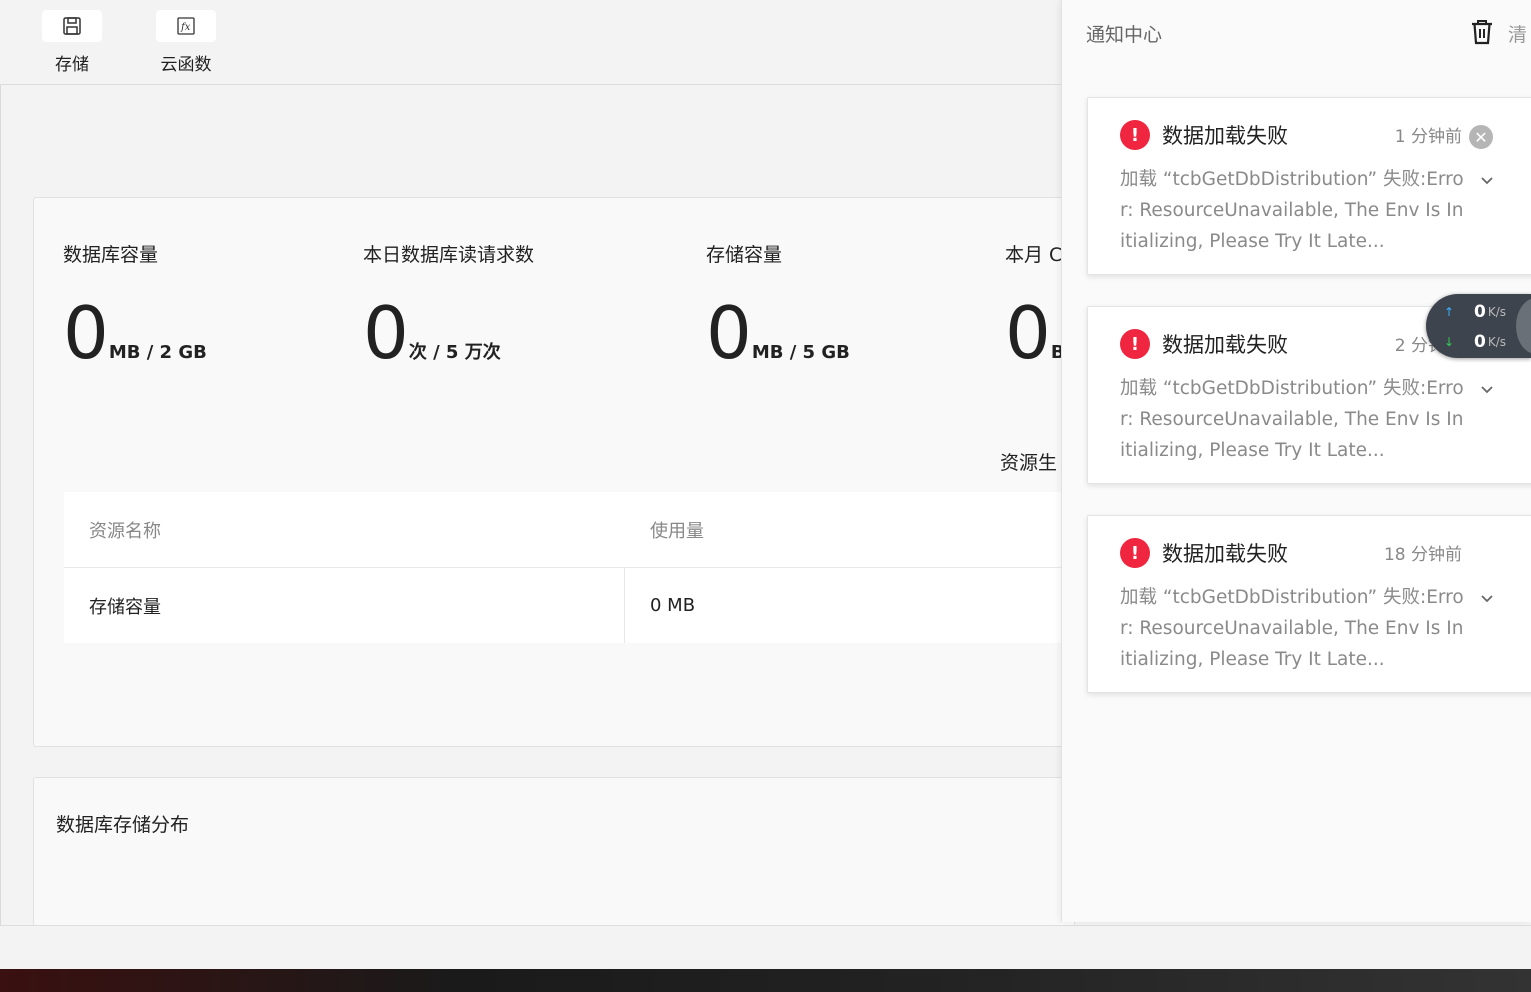 The height and width of the screenshot is (992, 1531). What do you see at coordinates (765, 980) in the screenshot?
I see `os-taskbar` at bounding box center [765, 980].